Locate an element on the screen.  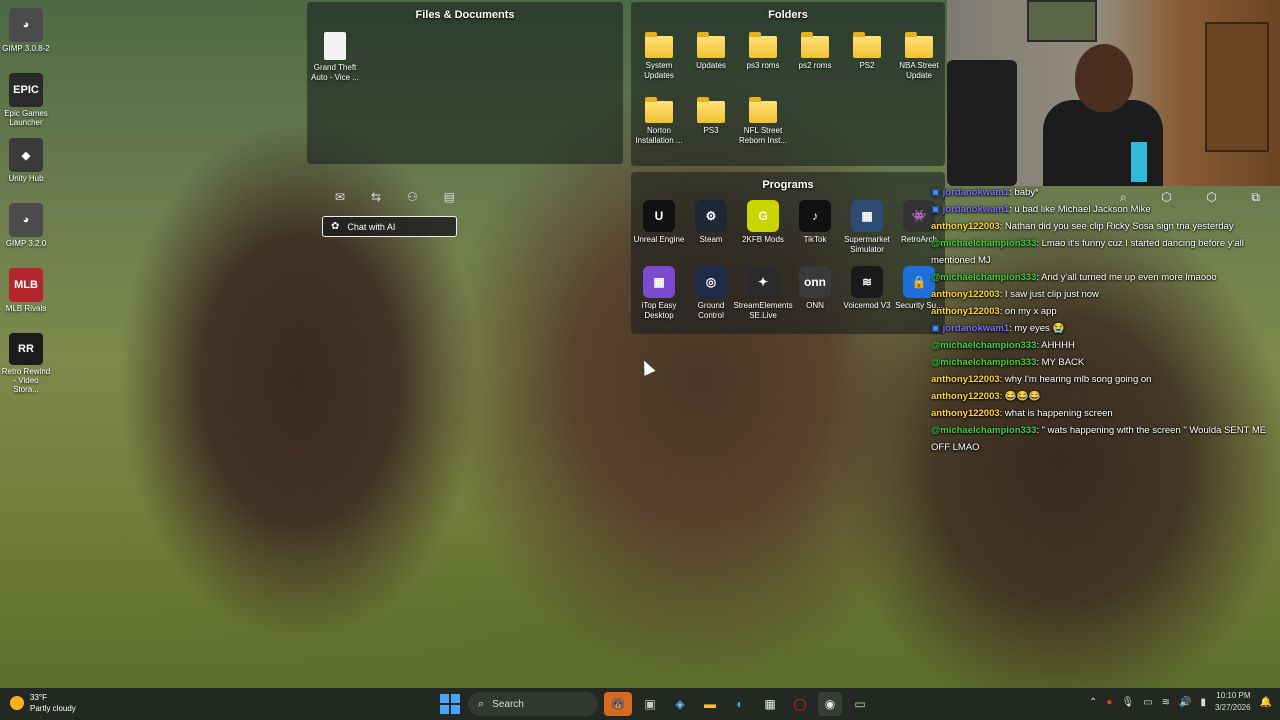
folder-label: Updates is located at coordinates (711, 65).